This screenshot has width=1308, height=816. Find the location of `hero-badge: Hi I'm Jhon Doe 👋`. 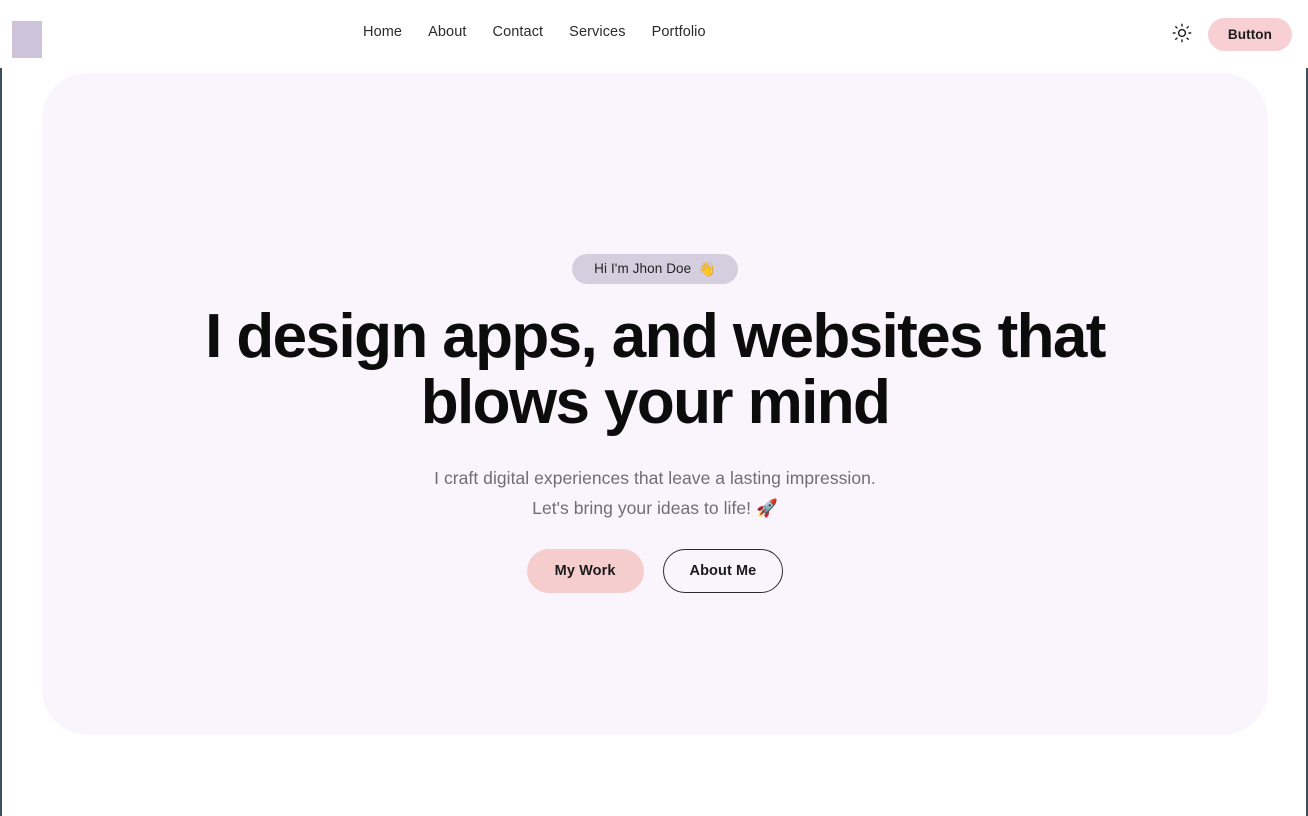

hero-badge: Hi I'm Jhon Doe 👋 is located at coordinates (655, 269).